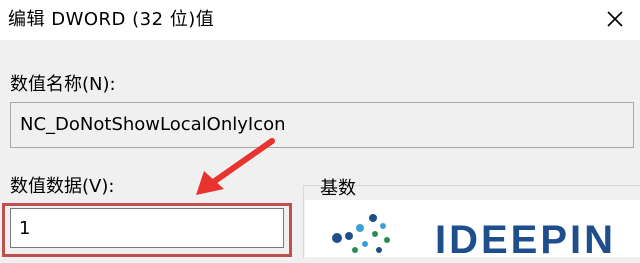 The width and height of the screenshot is (640, 263). What do you see at coordinates (153, 124) in the screenshot?
I see `value-name-text: NC_DoNotShowLocalOnlyIcon` at bounding box center [153, 124].